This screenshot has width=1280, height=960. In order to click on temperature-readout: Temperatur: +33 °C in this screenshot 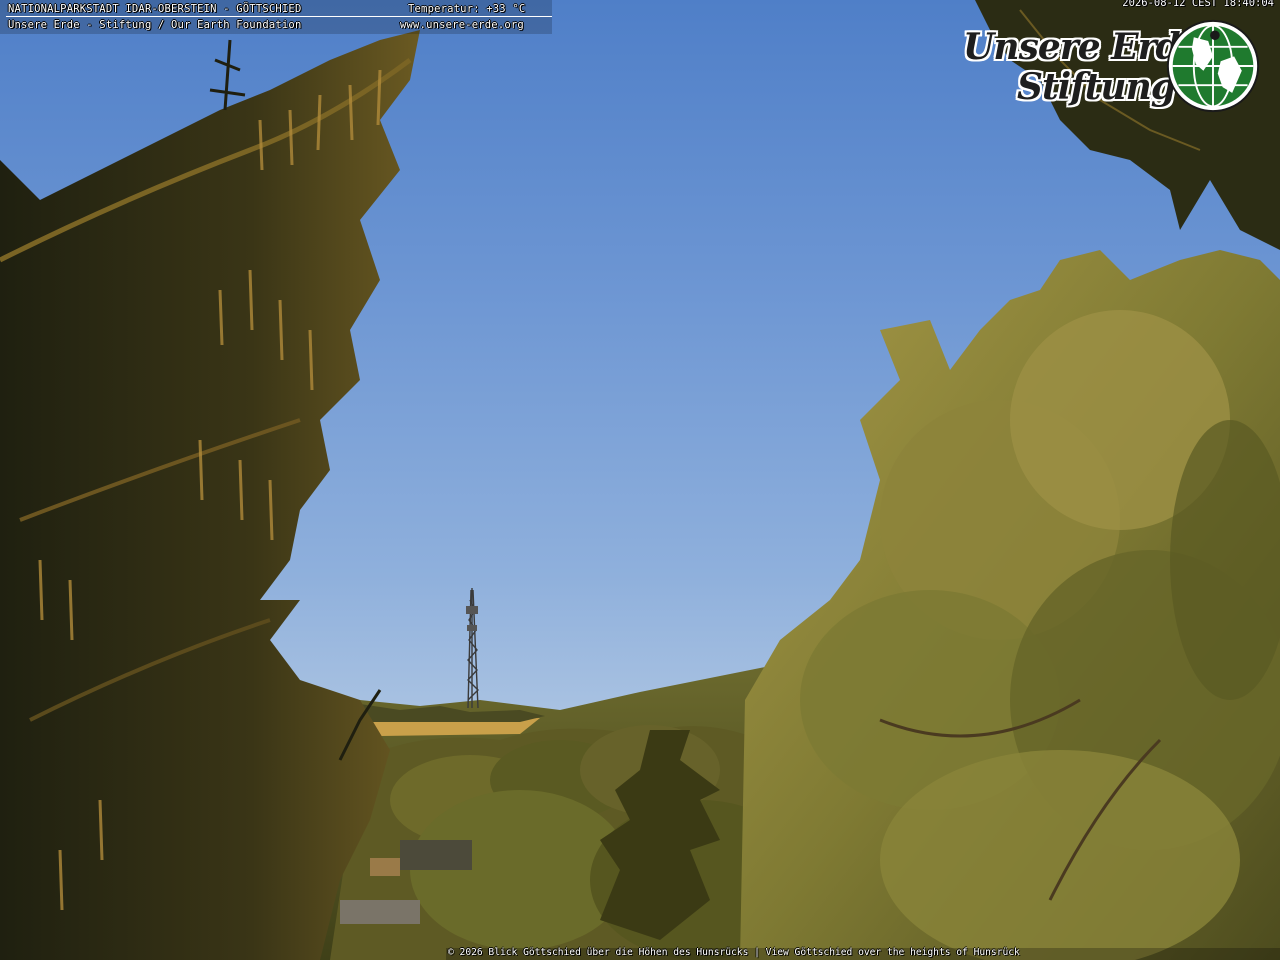, I will do `click(467, 9)`.